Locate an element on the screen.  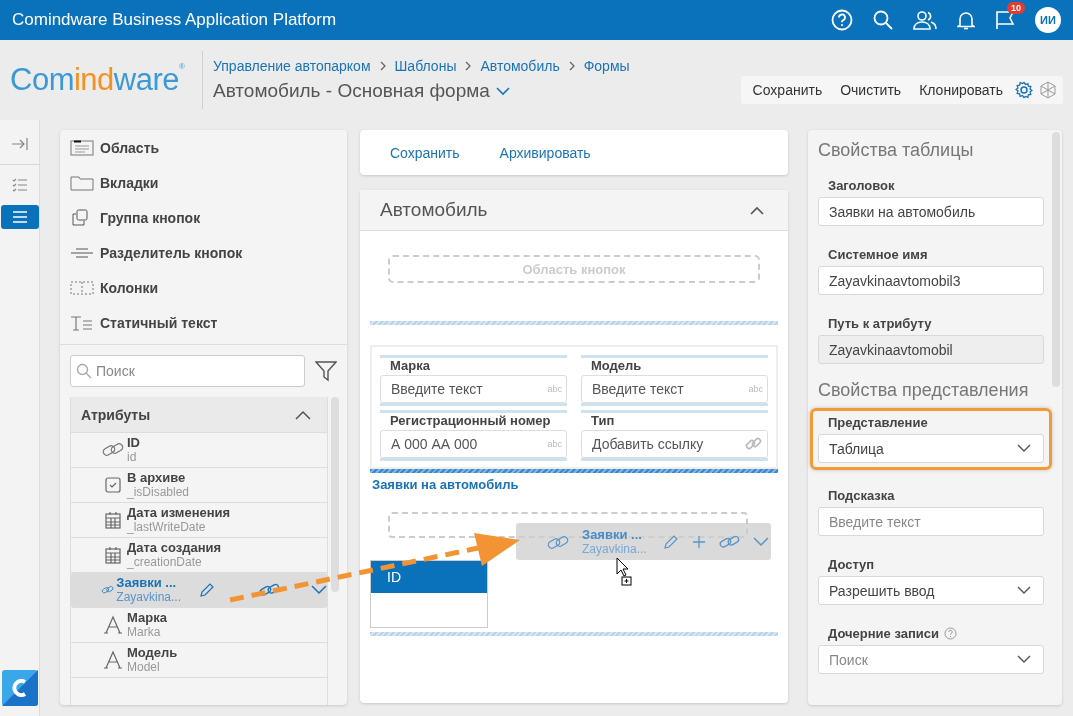
breadcrumb-link: Формы is located at coordinates (606, 66).